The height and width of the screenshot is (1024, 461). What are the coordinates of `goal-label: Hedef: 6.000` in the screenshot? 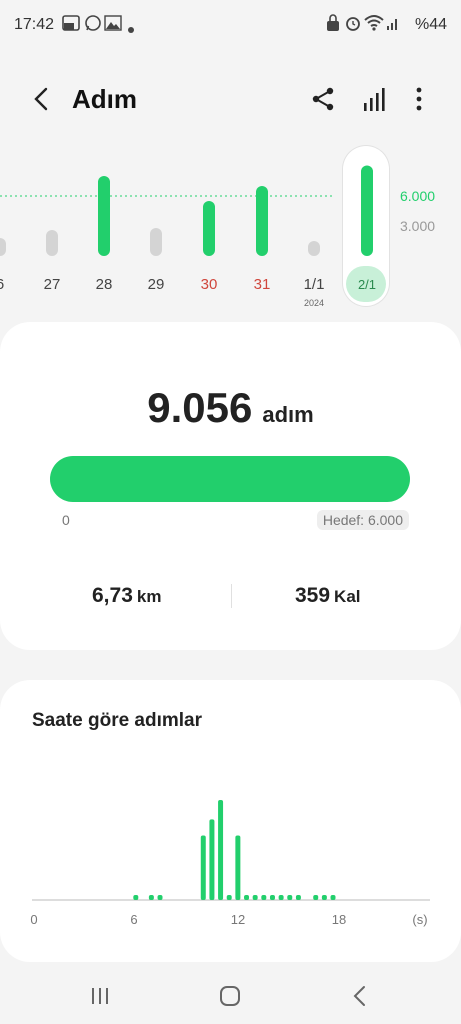 It's located at (362, 520).